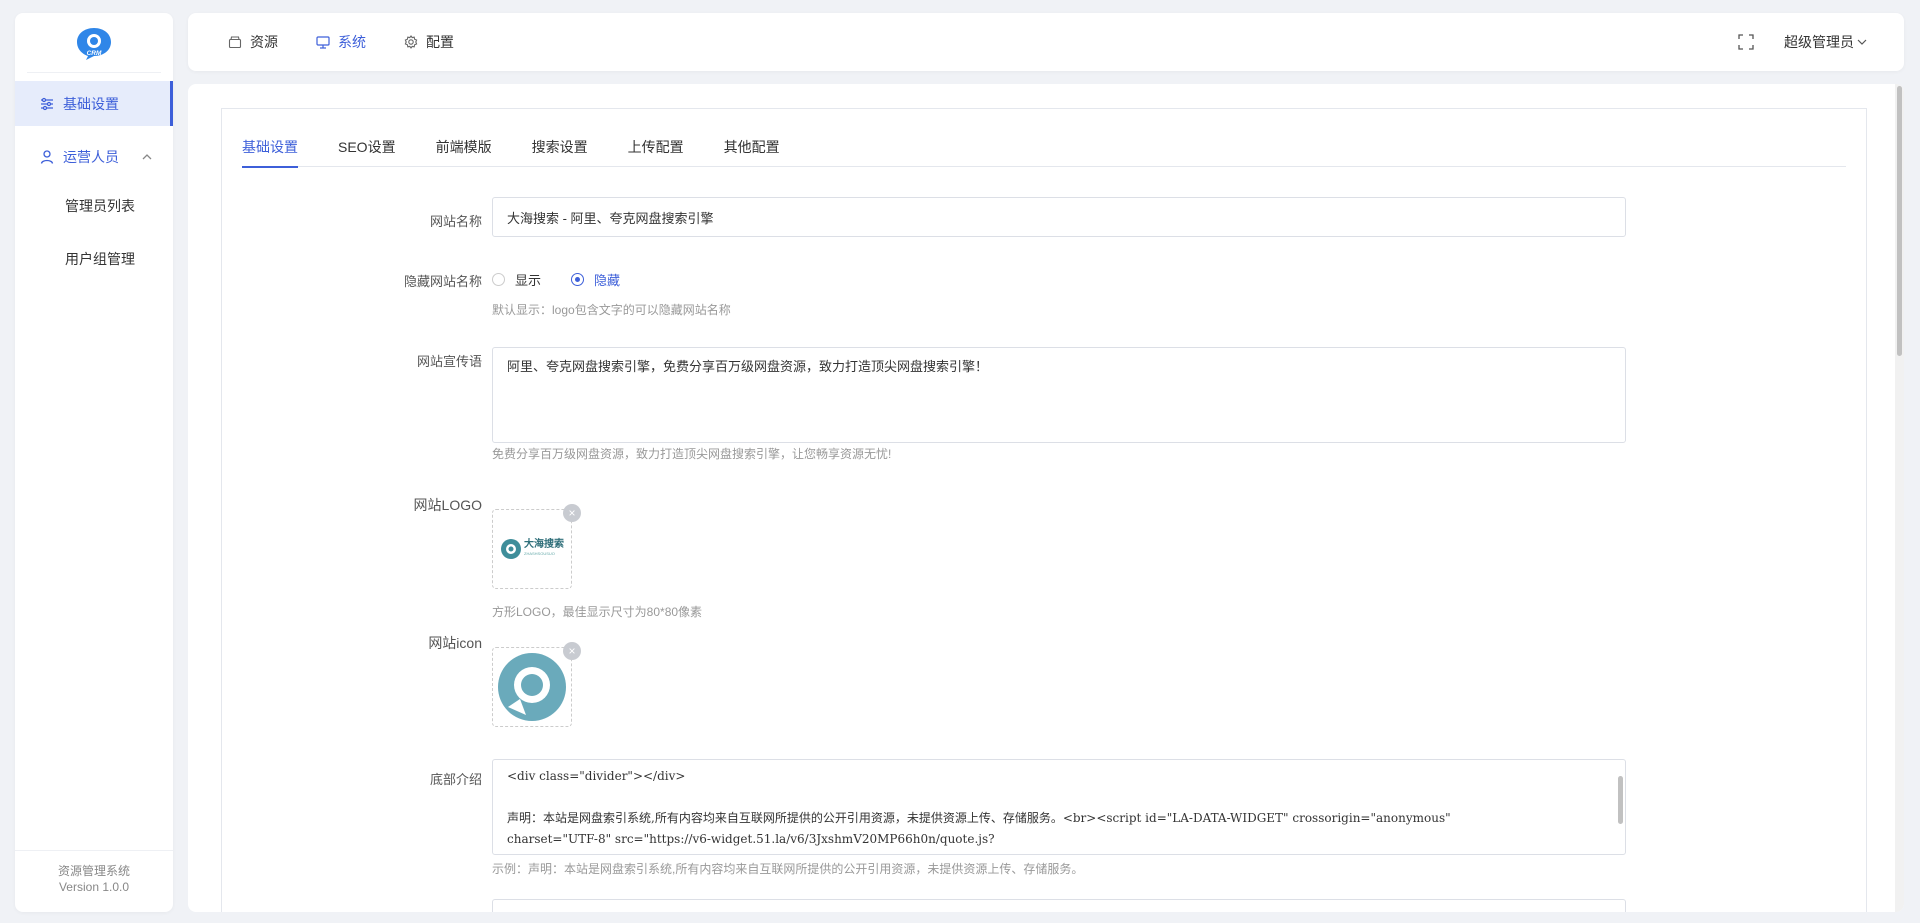  I want to click on hide-name-hint: 默认显示：logo包含文字的可以隐藏网站名称, so click(611, 310).